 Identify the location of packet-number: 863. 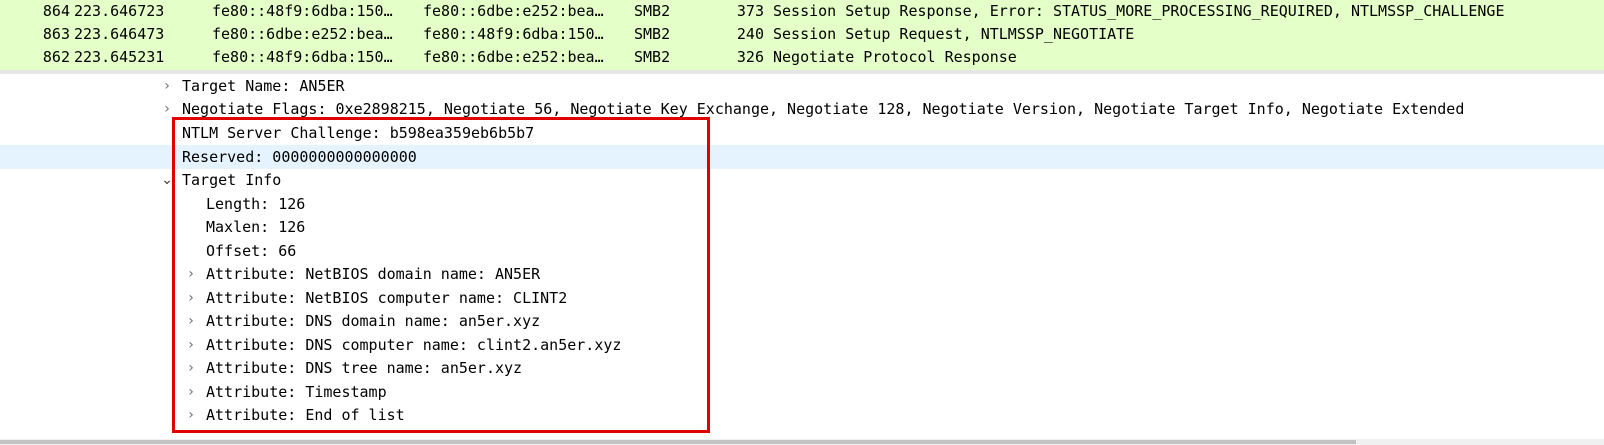
(56, 34).